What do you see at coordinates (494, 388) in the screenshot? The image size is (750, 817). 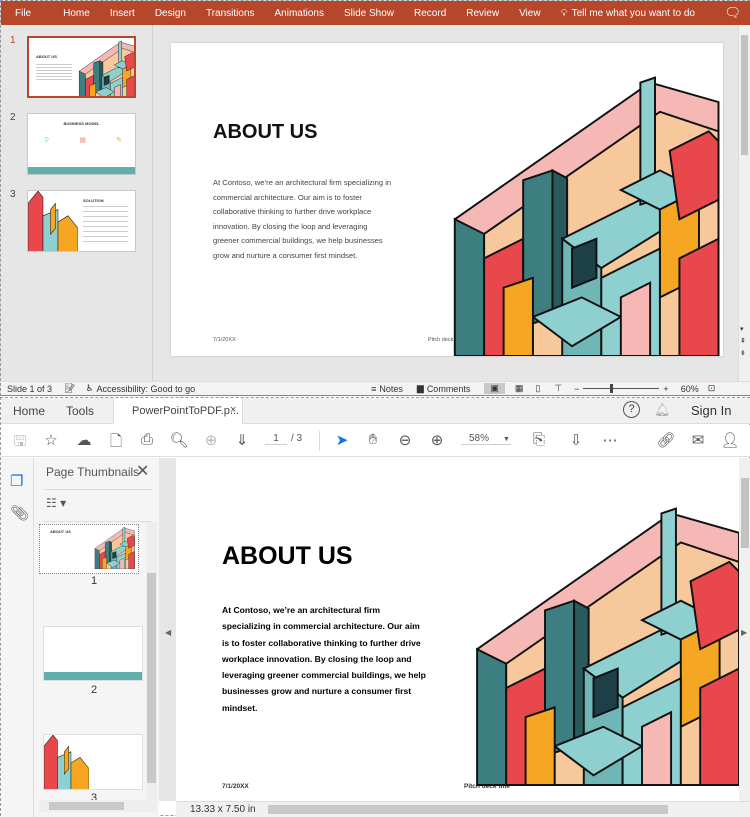 I see `normal-view-button: ▣` at bounding box center [494, 388].